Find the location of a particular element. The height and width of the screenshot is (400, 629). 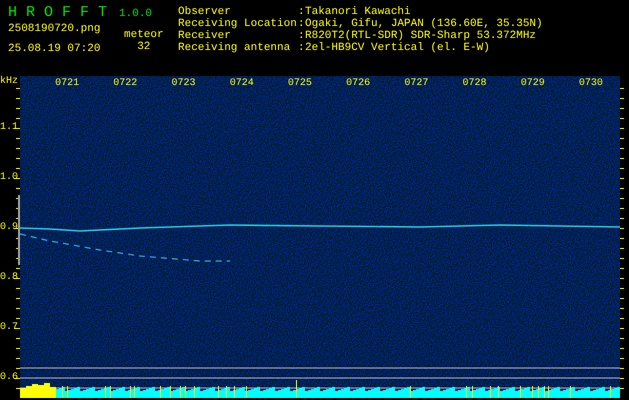

app-version: 1.0.0 is located at coordinates (135, 14).